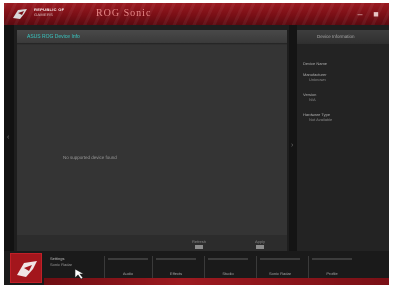 The height and width of the screenshot is (290, 393). Describe the element at coordinates (312, 99) in the screenshot. I see `info-value: N/A` at that location.